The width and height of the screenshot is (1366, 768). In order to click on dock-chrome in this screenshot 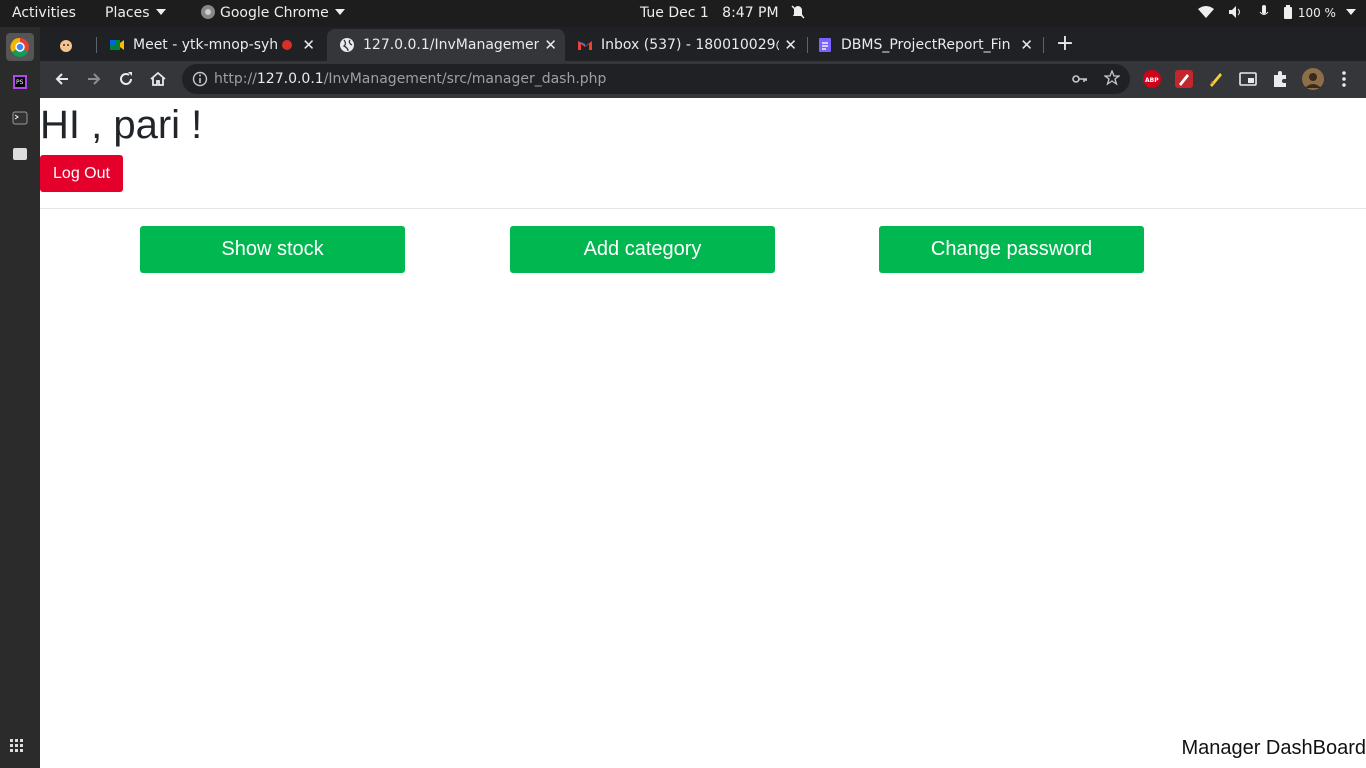, I will do `click(20, 47)`.